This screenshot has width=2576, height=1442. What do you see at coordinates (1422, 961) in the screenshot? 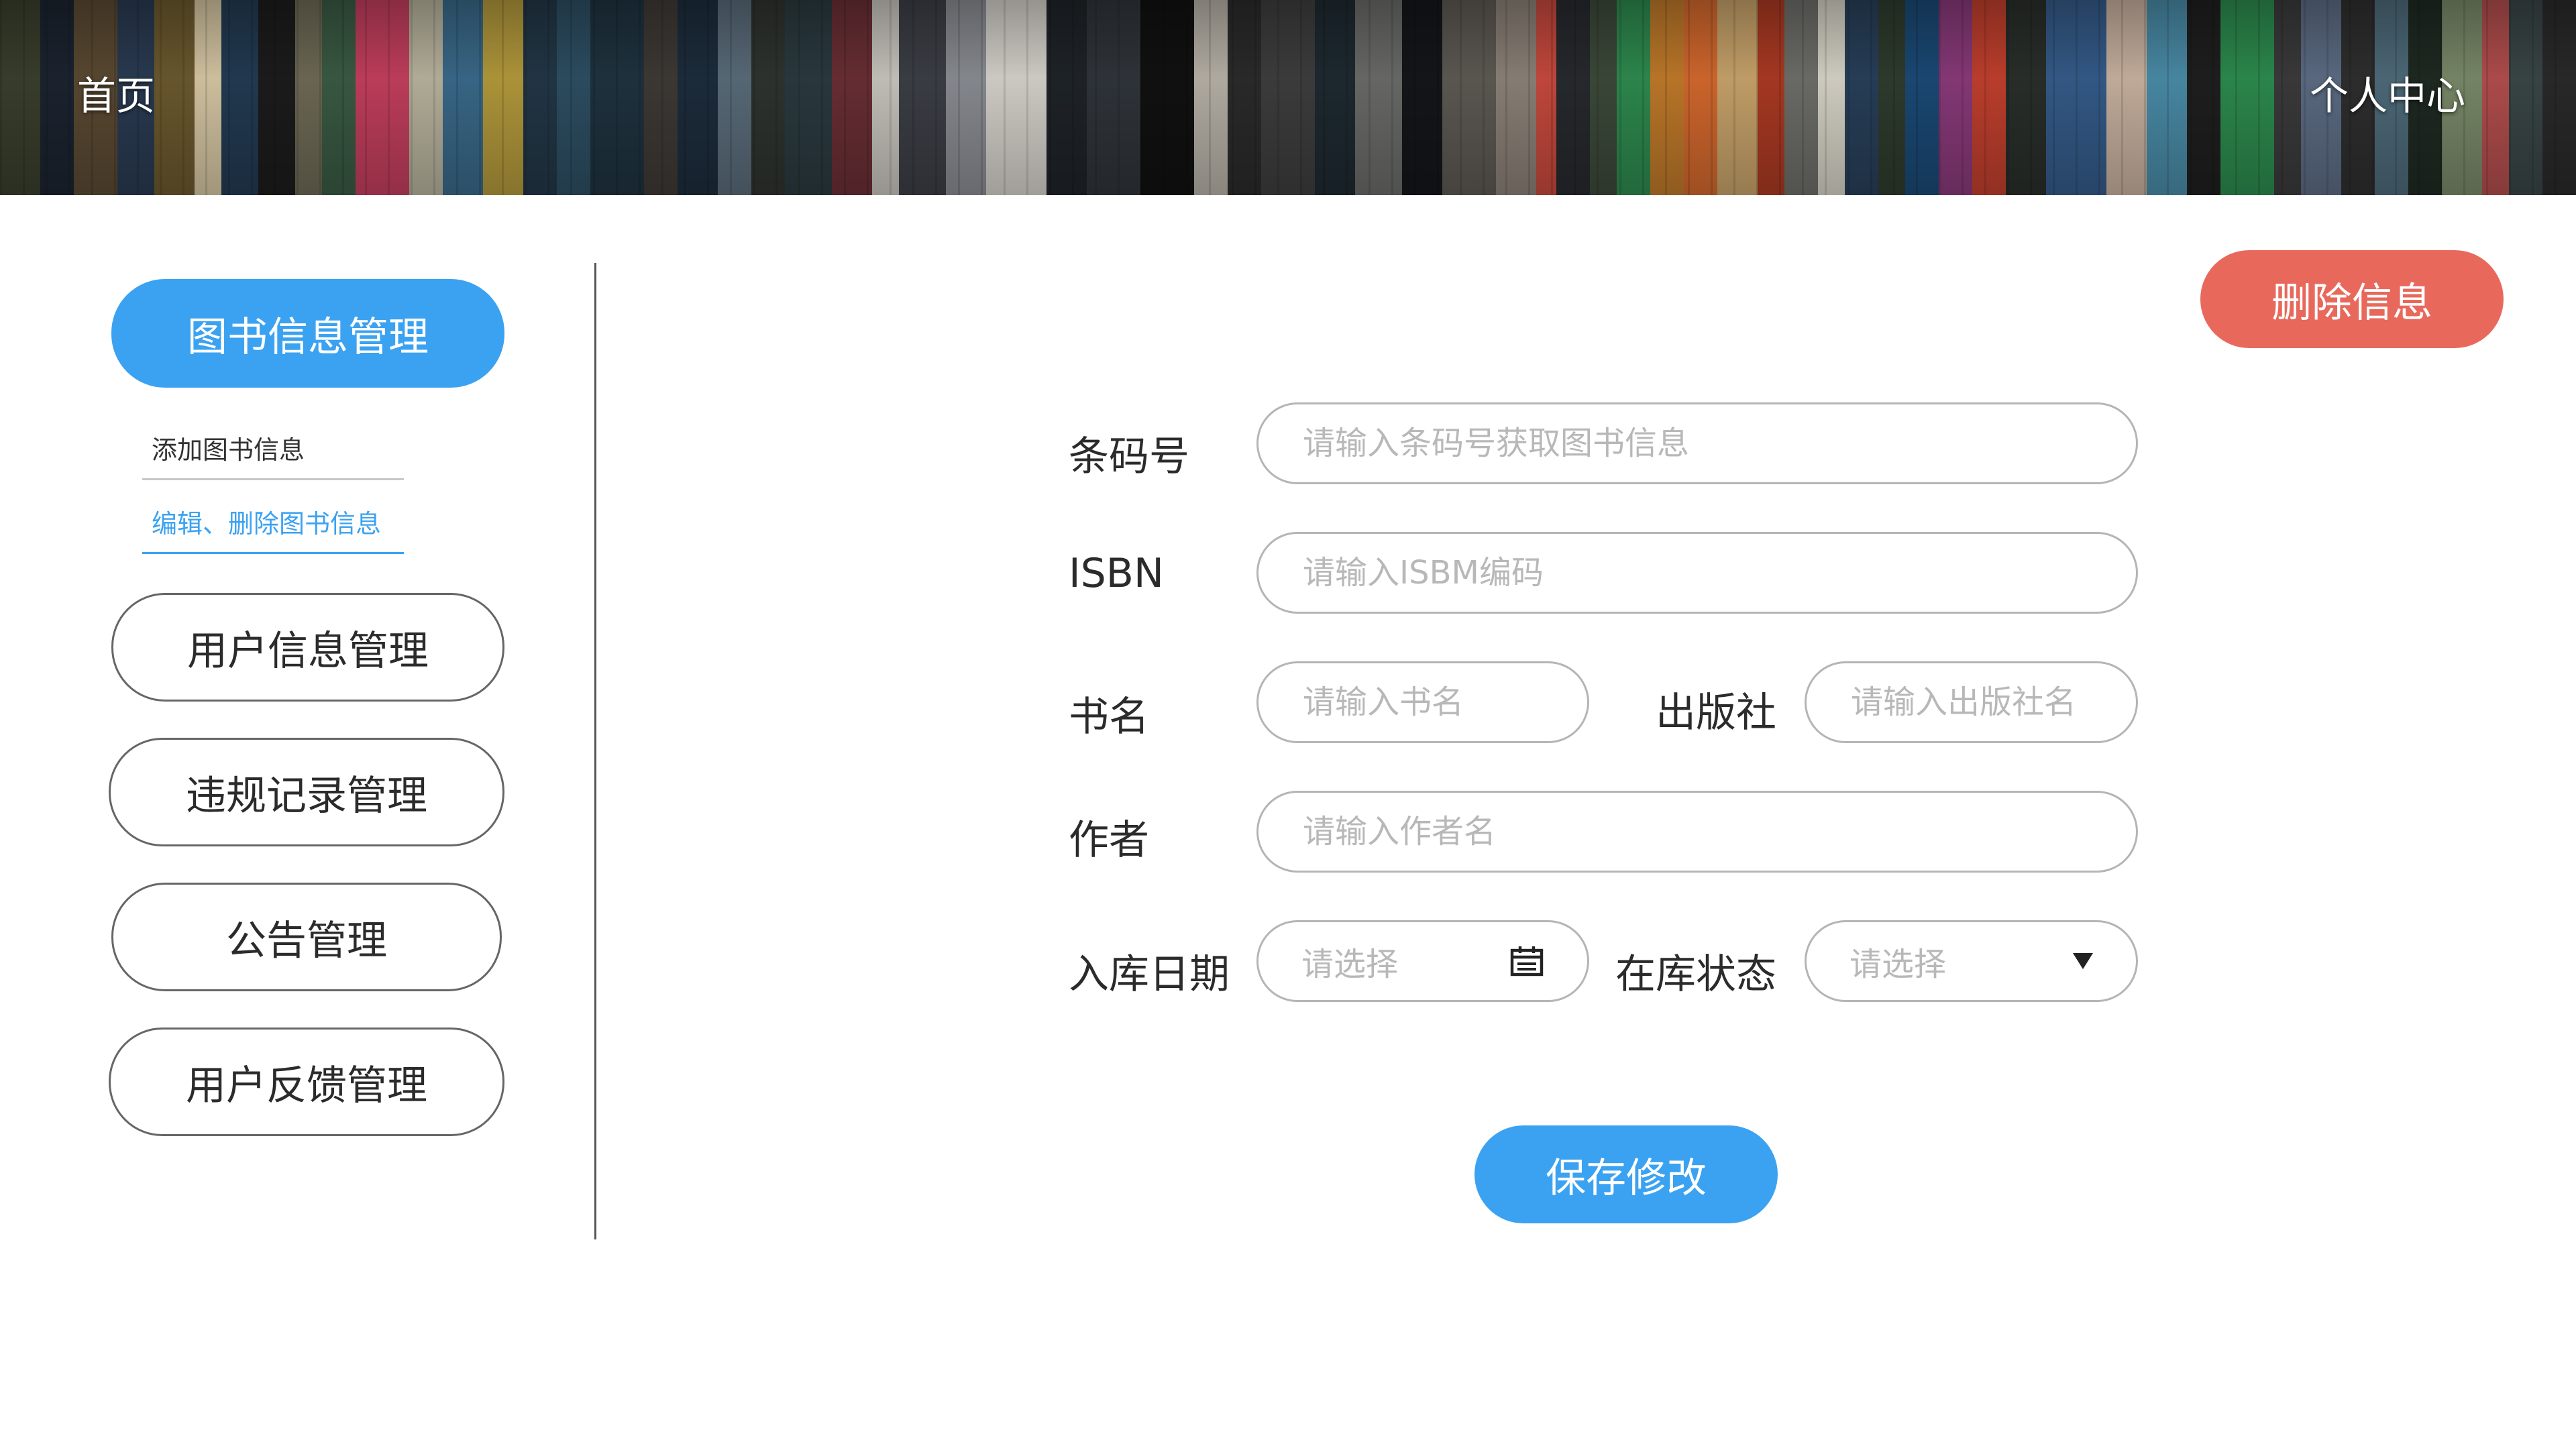
I see `storage-date-picker: 请选择` at bounding box center [1422, 961].